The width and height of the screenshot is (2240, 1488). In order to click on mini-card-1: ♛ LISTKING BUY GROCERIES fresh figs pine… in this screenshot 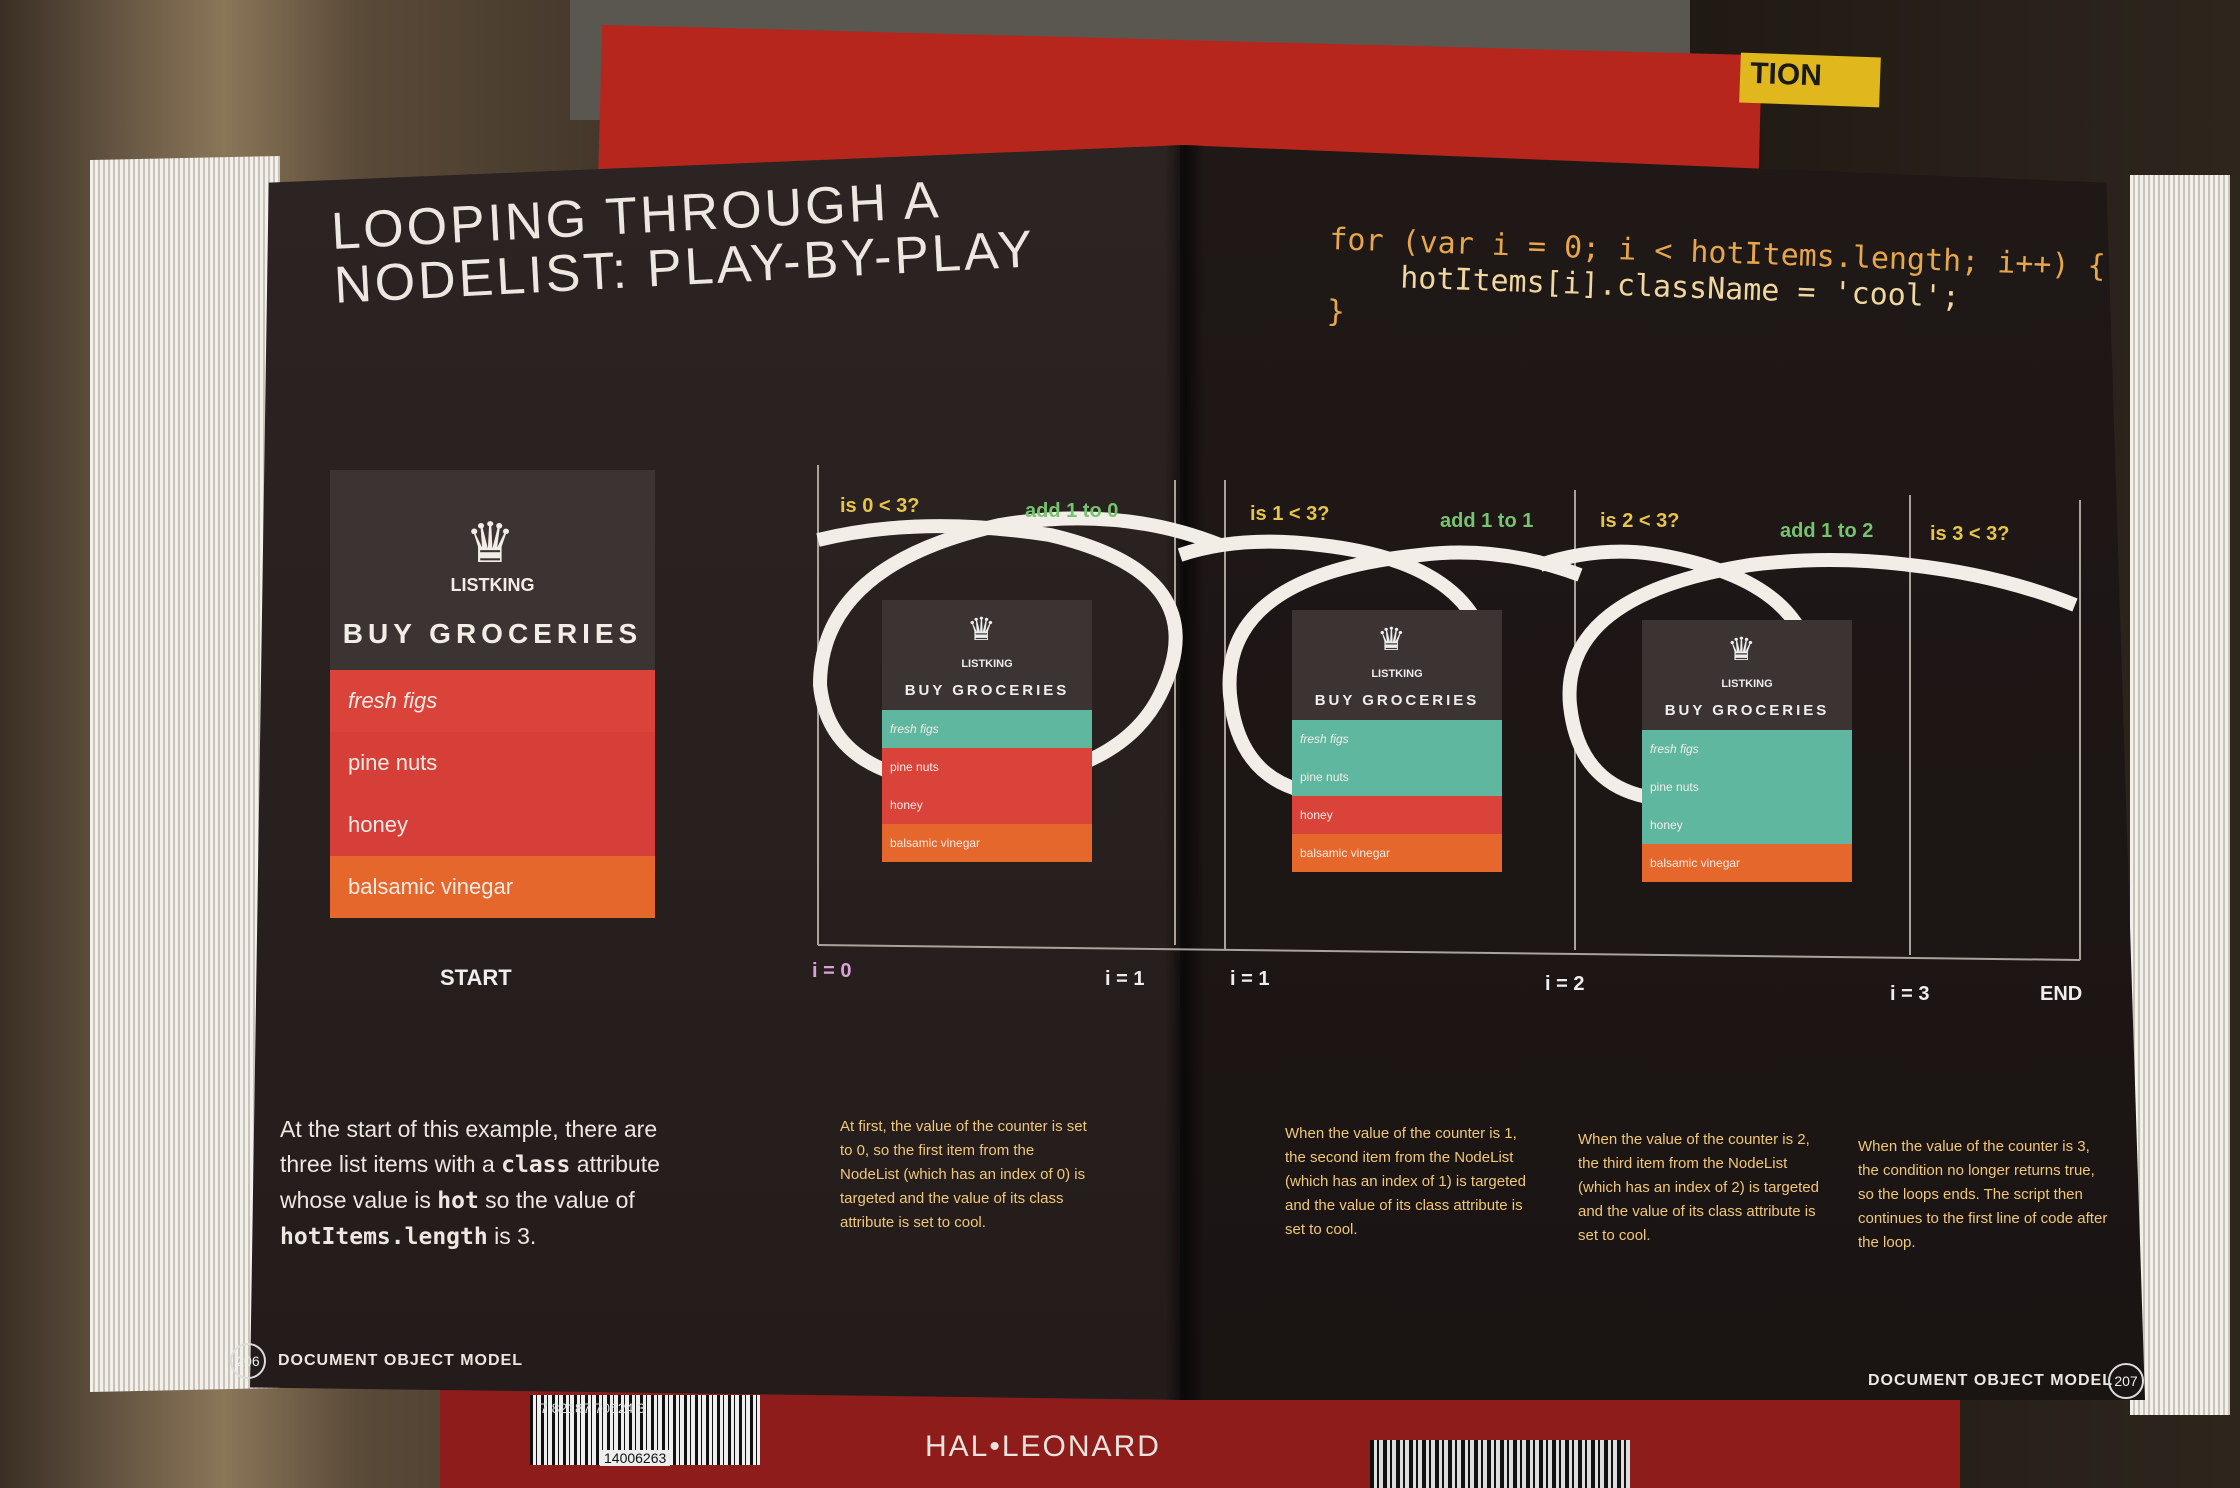, I will do `click(987, 731)`.